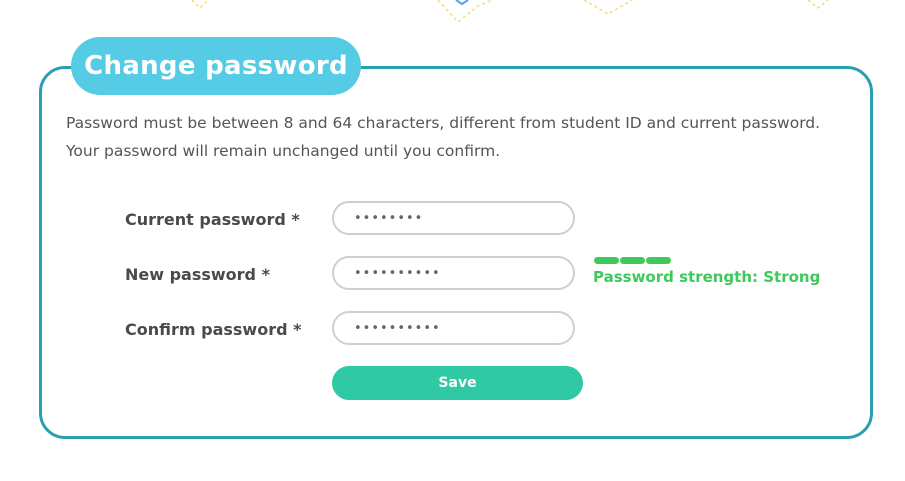 The width and height of the screenshot is (905, 481). Describe the element at coordinates (510, 11) in the screenshot. I see `decorative-border` at that location.